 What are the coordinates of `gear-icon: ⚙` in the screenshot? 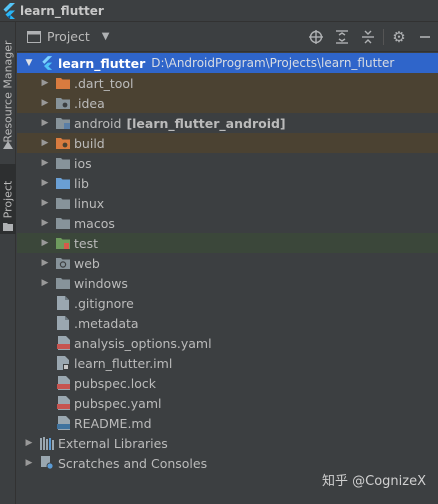 It's located at (399, 37).